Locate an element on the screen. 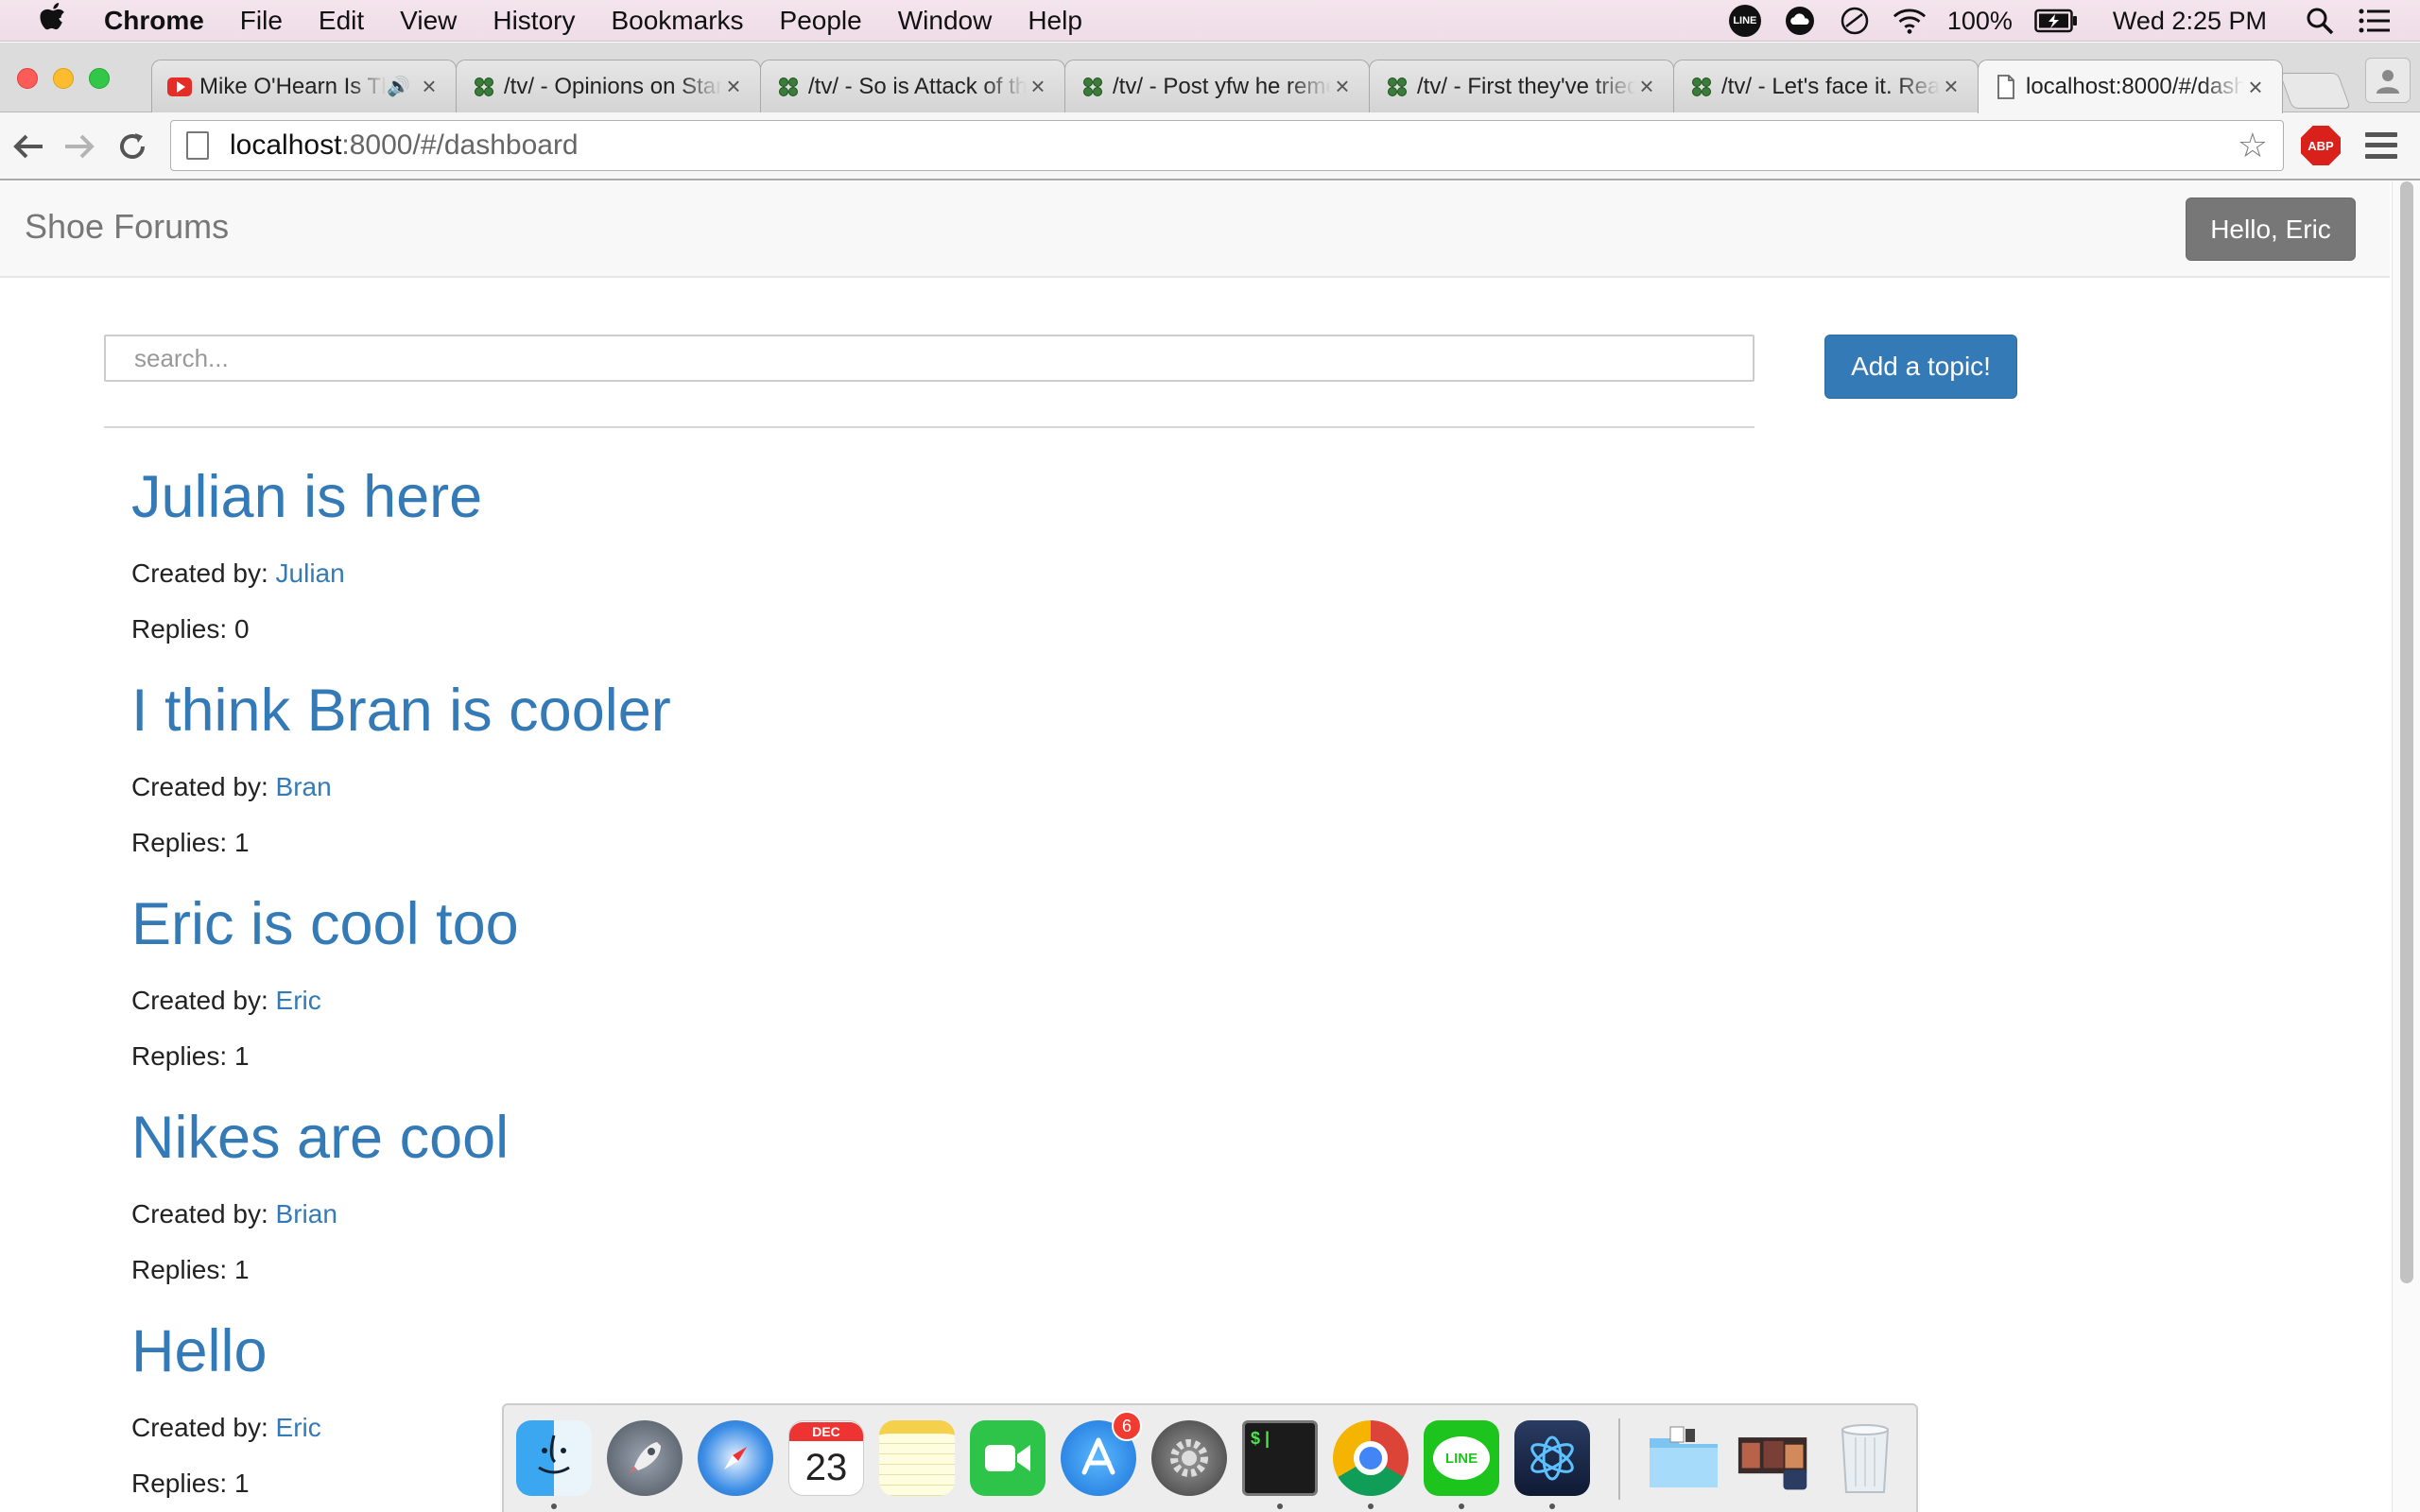 The height and width of the screenshot is (1512, 2420). menu-view: View is located at coordinates (428, 21).